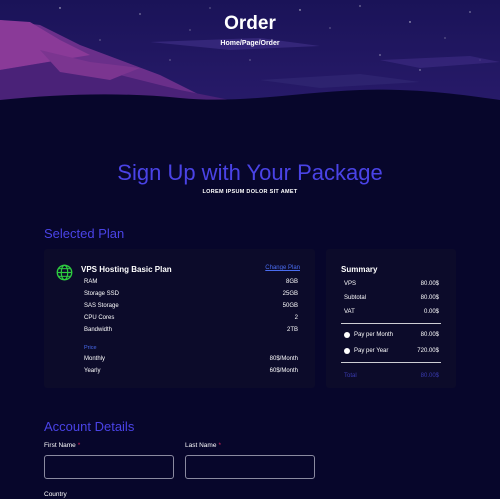 Image resolution: width=500 pixels, height=499 pixels. I want to click on summary-title: Summary, so click(359, 269).